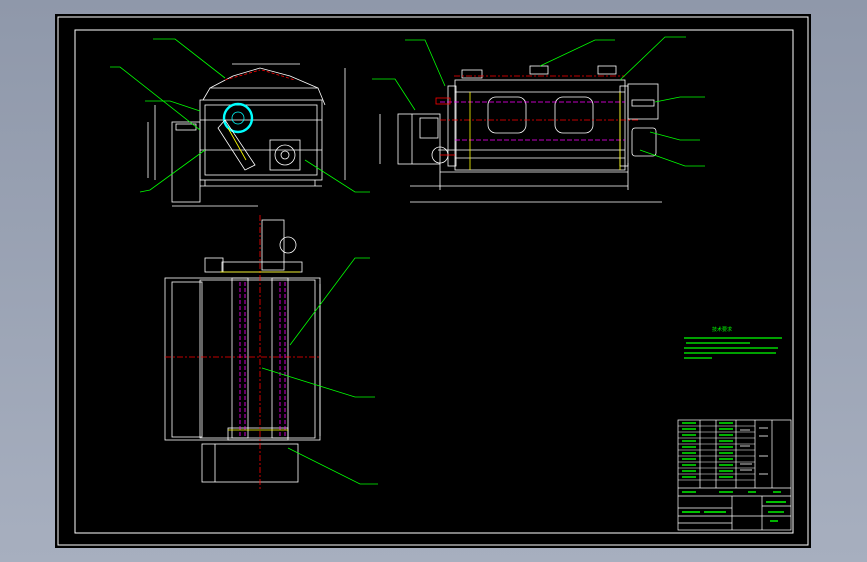 The image size is (867, 562). Describe the element at coordinates (537, 122) in the screenshot. I see `side-view-hidden` at that location.